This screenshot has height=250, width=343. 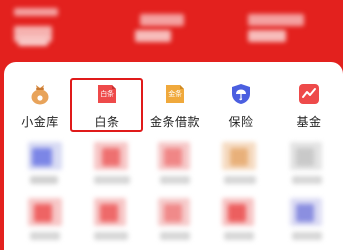 What do you see at coordinates (241, 122) in the screenshot?
I see `nav-item-label: 保险` at bounding box center [241, 122].